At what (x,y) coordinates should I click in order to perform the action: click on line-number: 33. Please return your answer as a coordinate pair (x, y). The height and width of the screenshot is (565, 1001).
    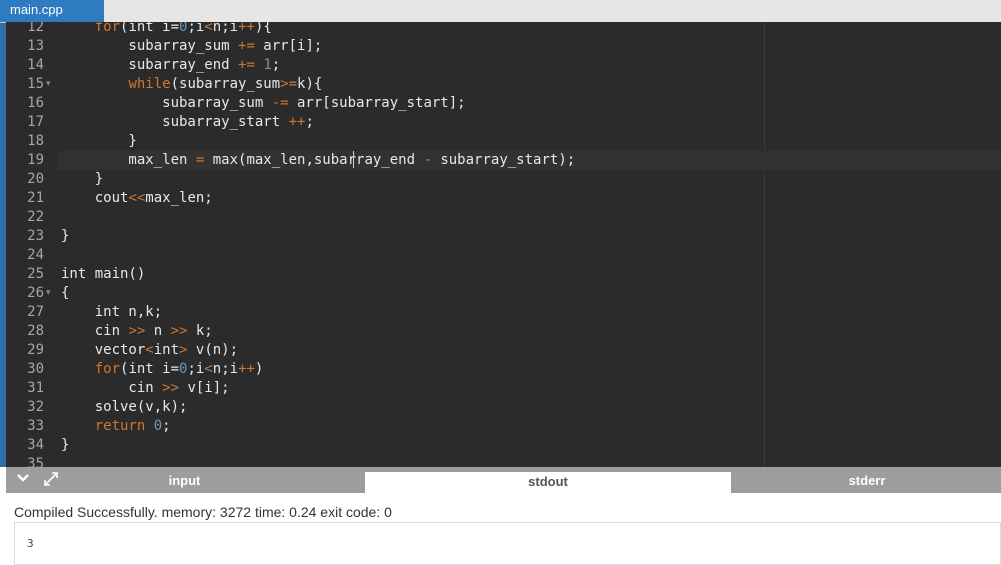
    Looking at the image, I should click on (35, 426).